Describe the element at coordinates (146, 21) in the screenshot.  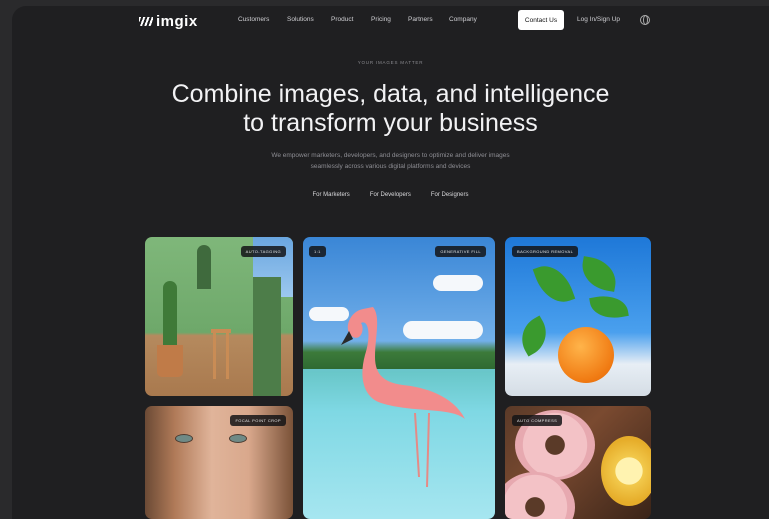
I see `logo-mark-icon` at that location.